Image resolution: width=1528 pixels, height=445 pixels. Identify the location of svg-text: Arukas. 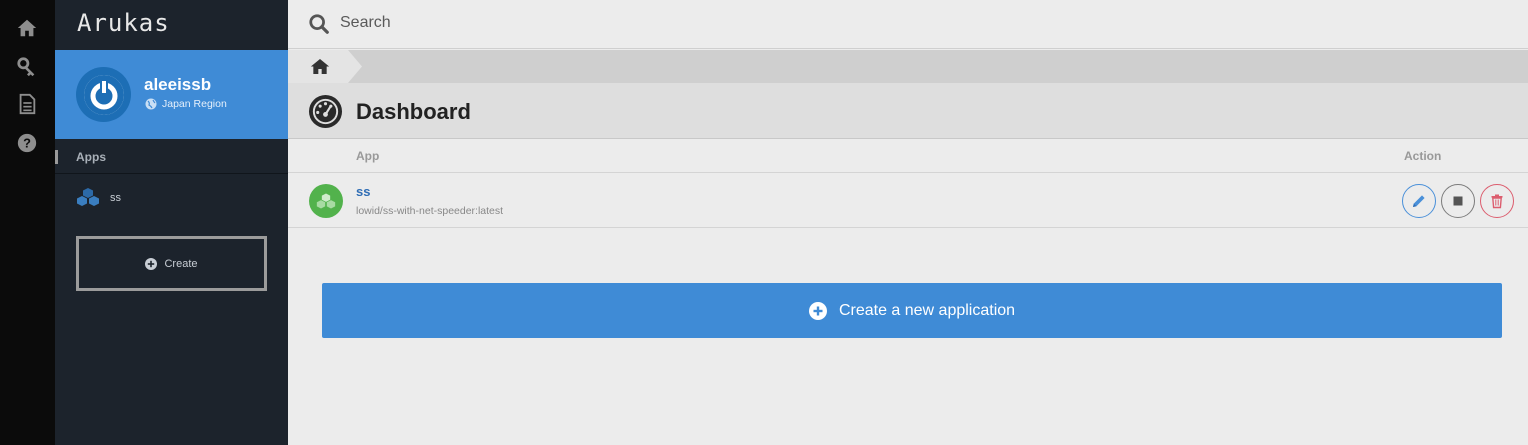
(123, 23).